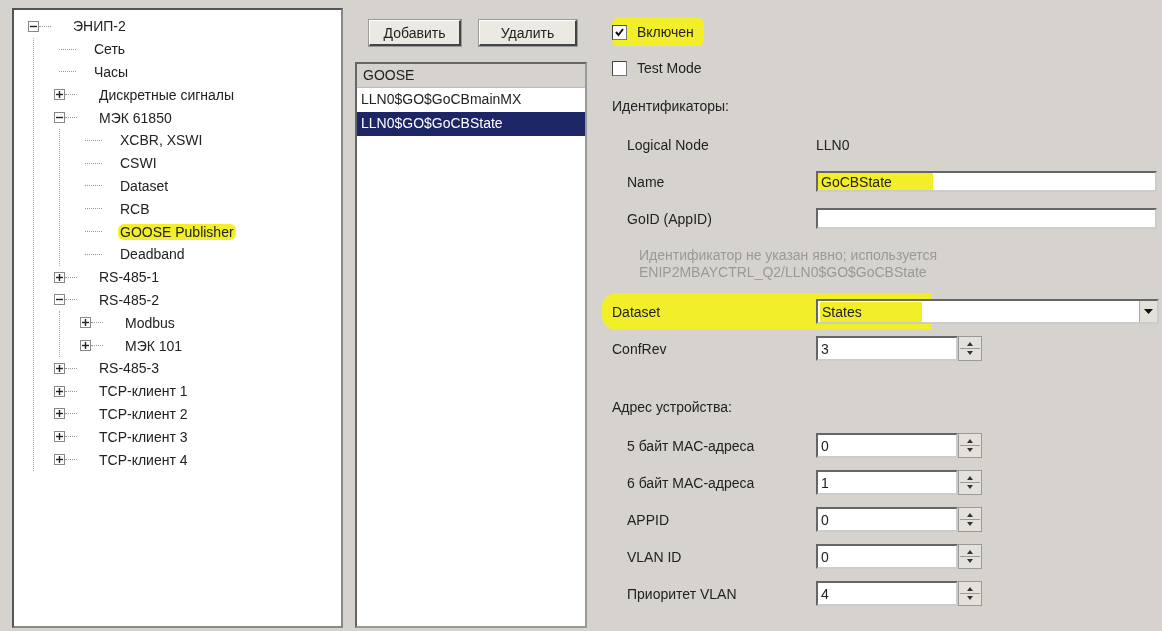 The width and height of the screenshot is (1162, 631). I want to click on tree-item: RS-485-1, so click(129, 277).